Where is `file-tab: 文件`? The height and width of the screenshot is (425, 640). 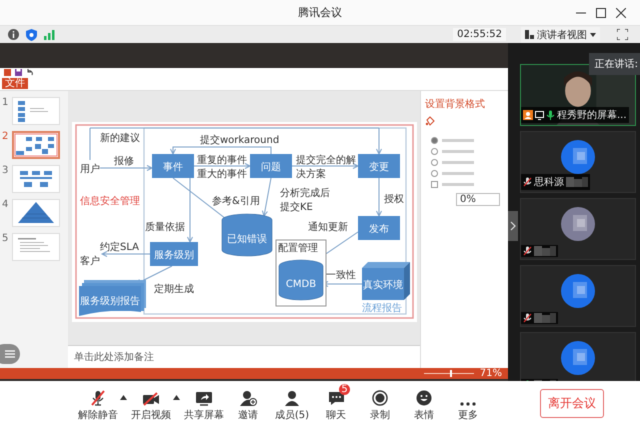
file-tab: 文件 is located at coordinates (15, 83).